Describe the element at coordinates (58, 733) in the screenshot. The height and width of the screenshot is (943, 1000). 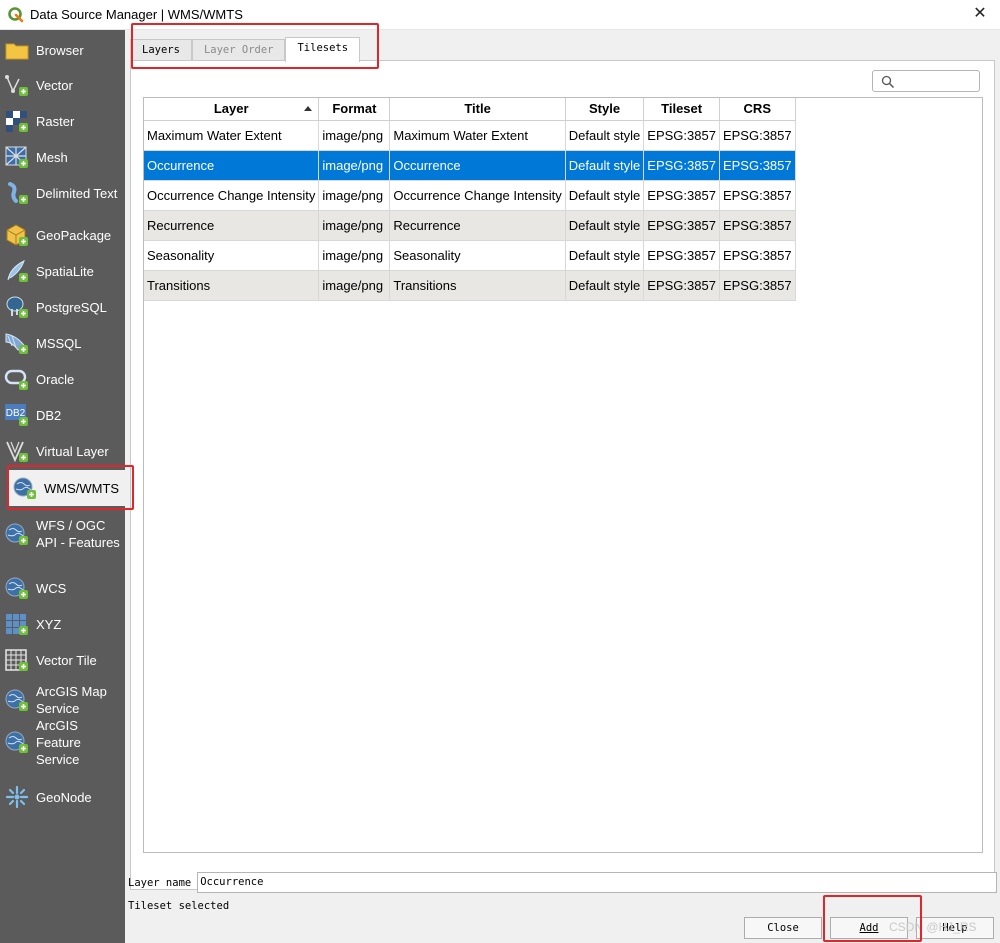
I see `sidebar-item-label-line1: ArcGIS Feature` at that location.